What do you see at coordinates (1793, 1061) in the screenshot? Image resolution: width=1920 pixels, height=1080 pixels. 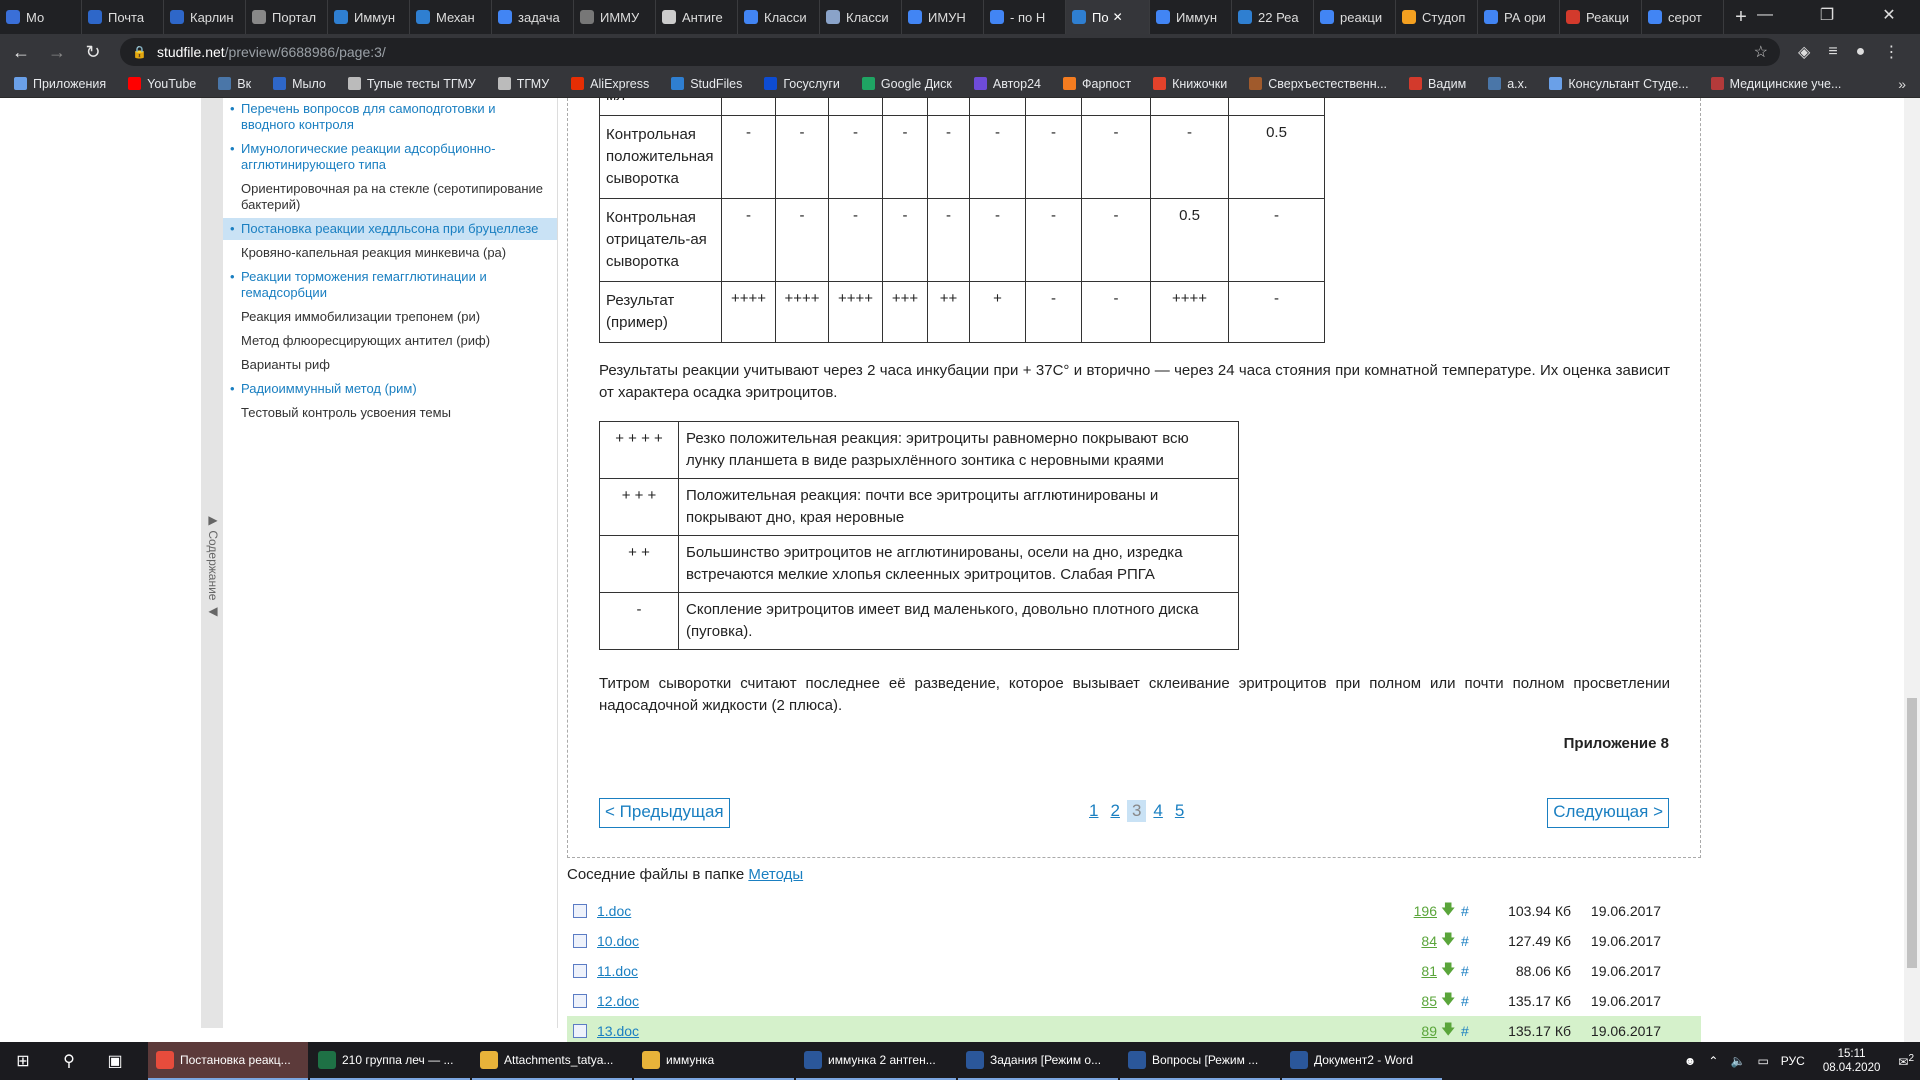 I see `language-indicator: РУС` at bounding box center [1793, 1061].